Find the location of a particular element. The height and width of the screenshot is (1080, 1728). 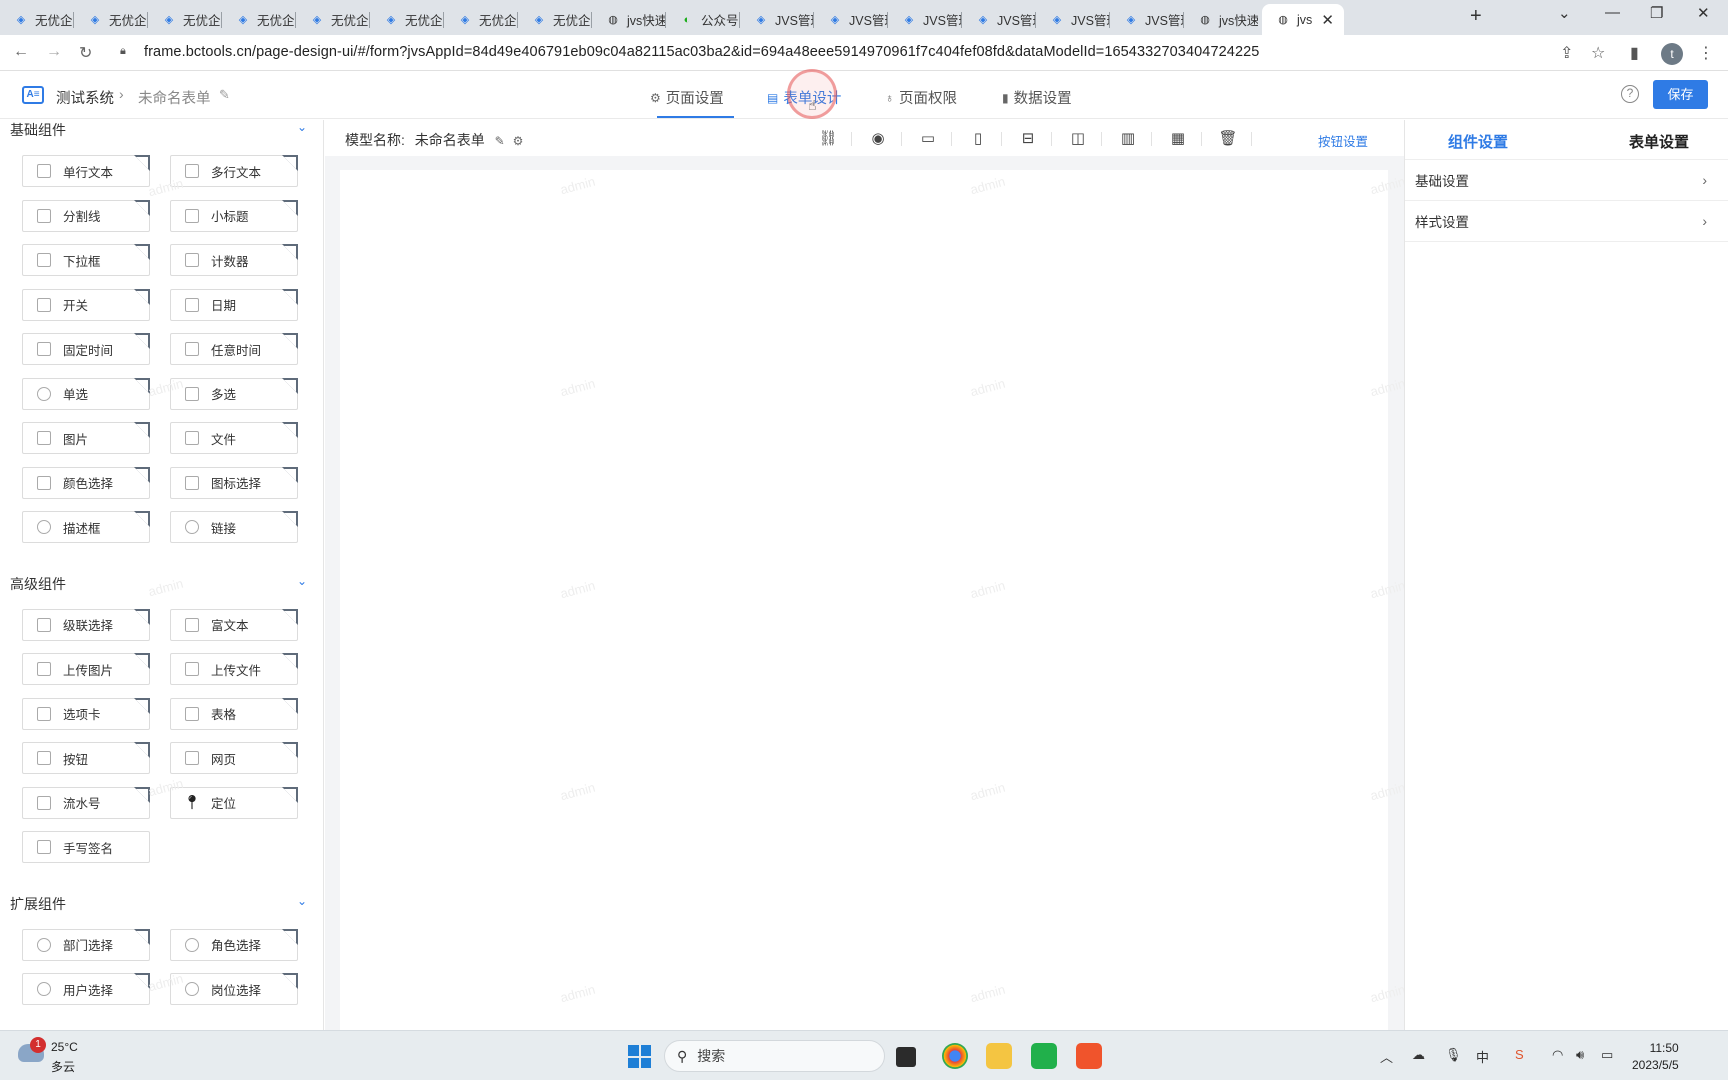

component-item: 📍︎ 定位 is located at coordinates (234, 802).